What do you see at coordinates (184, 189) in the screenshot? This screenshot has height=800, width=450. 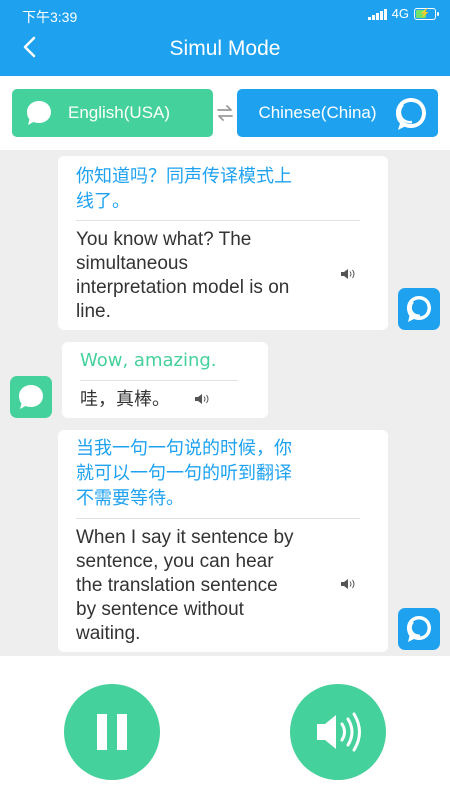 I see `source-text: 你知道吗？同声传译模式上 线了。` at bounding box center [184, 189].